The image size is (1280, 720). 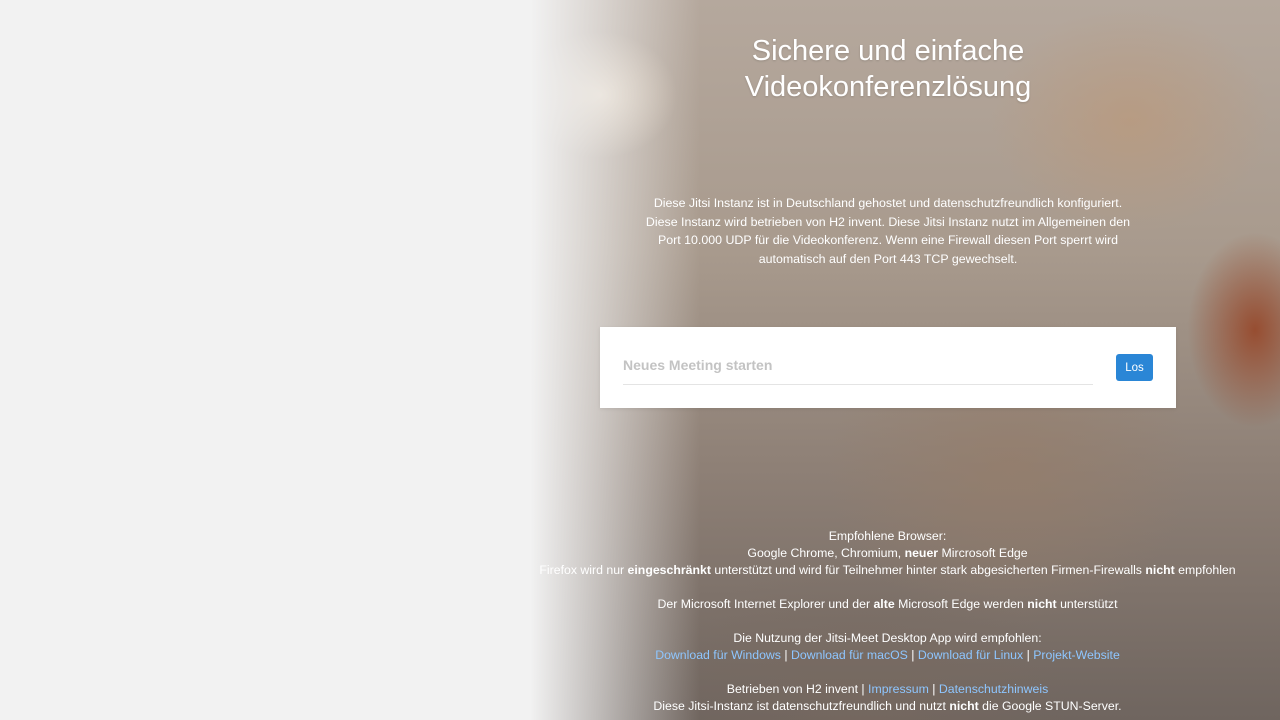 I want to click on text-segment: Der Microsoft Internet Explorer und der, so click(x=765, y=604).